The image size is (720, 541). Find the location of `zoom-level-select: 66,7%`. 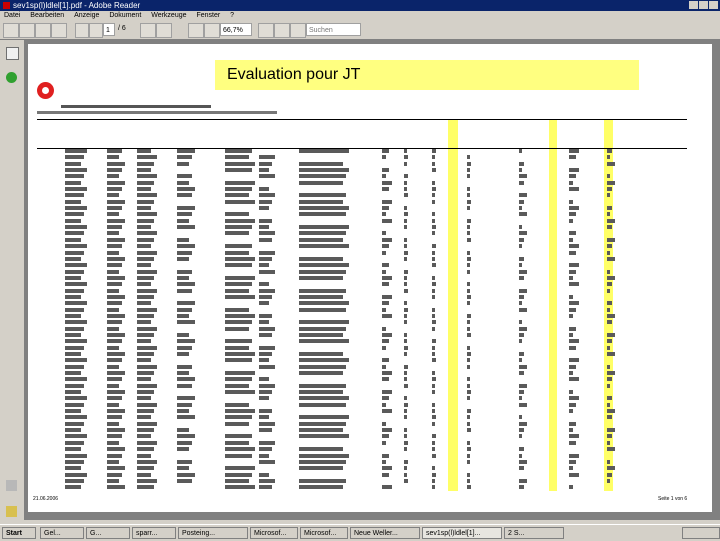

zoom-level-select: 66,7% is located at coordinates (236, 29).